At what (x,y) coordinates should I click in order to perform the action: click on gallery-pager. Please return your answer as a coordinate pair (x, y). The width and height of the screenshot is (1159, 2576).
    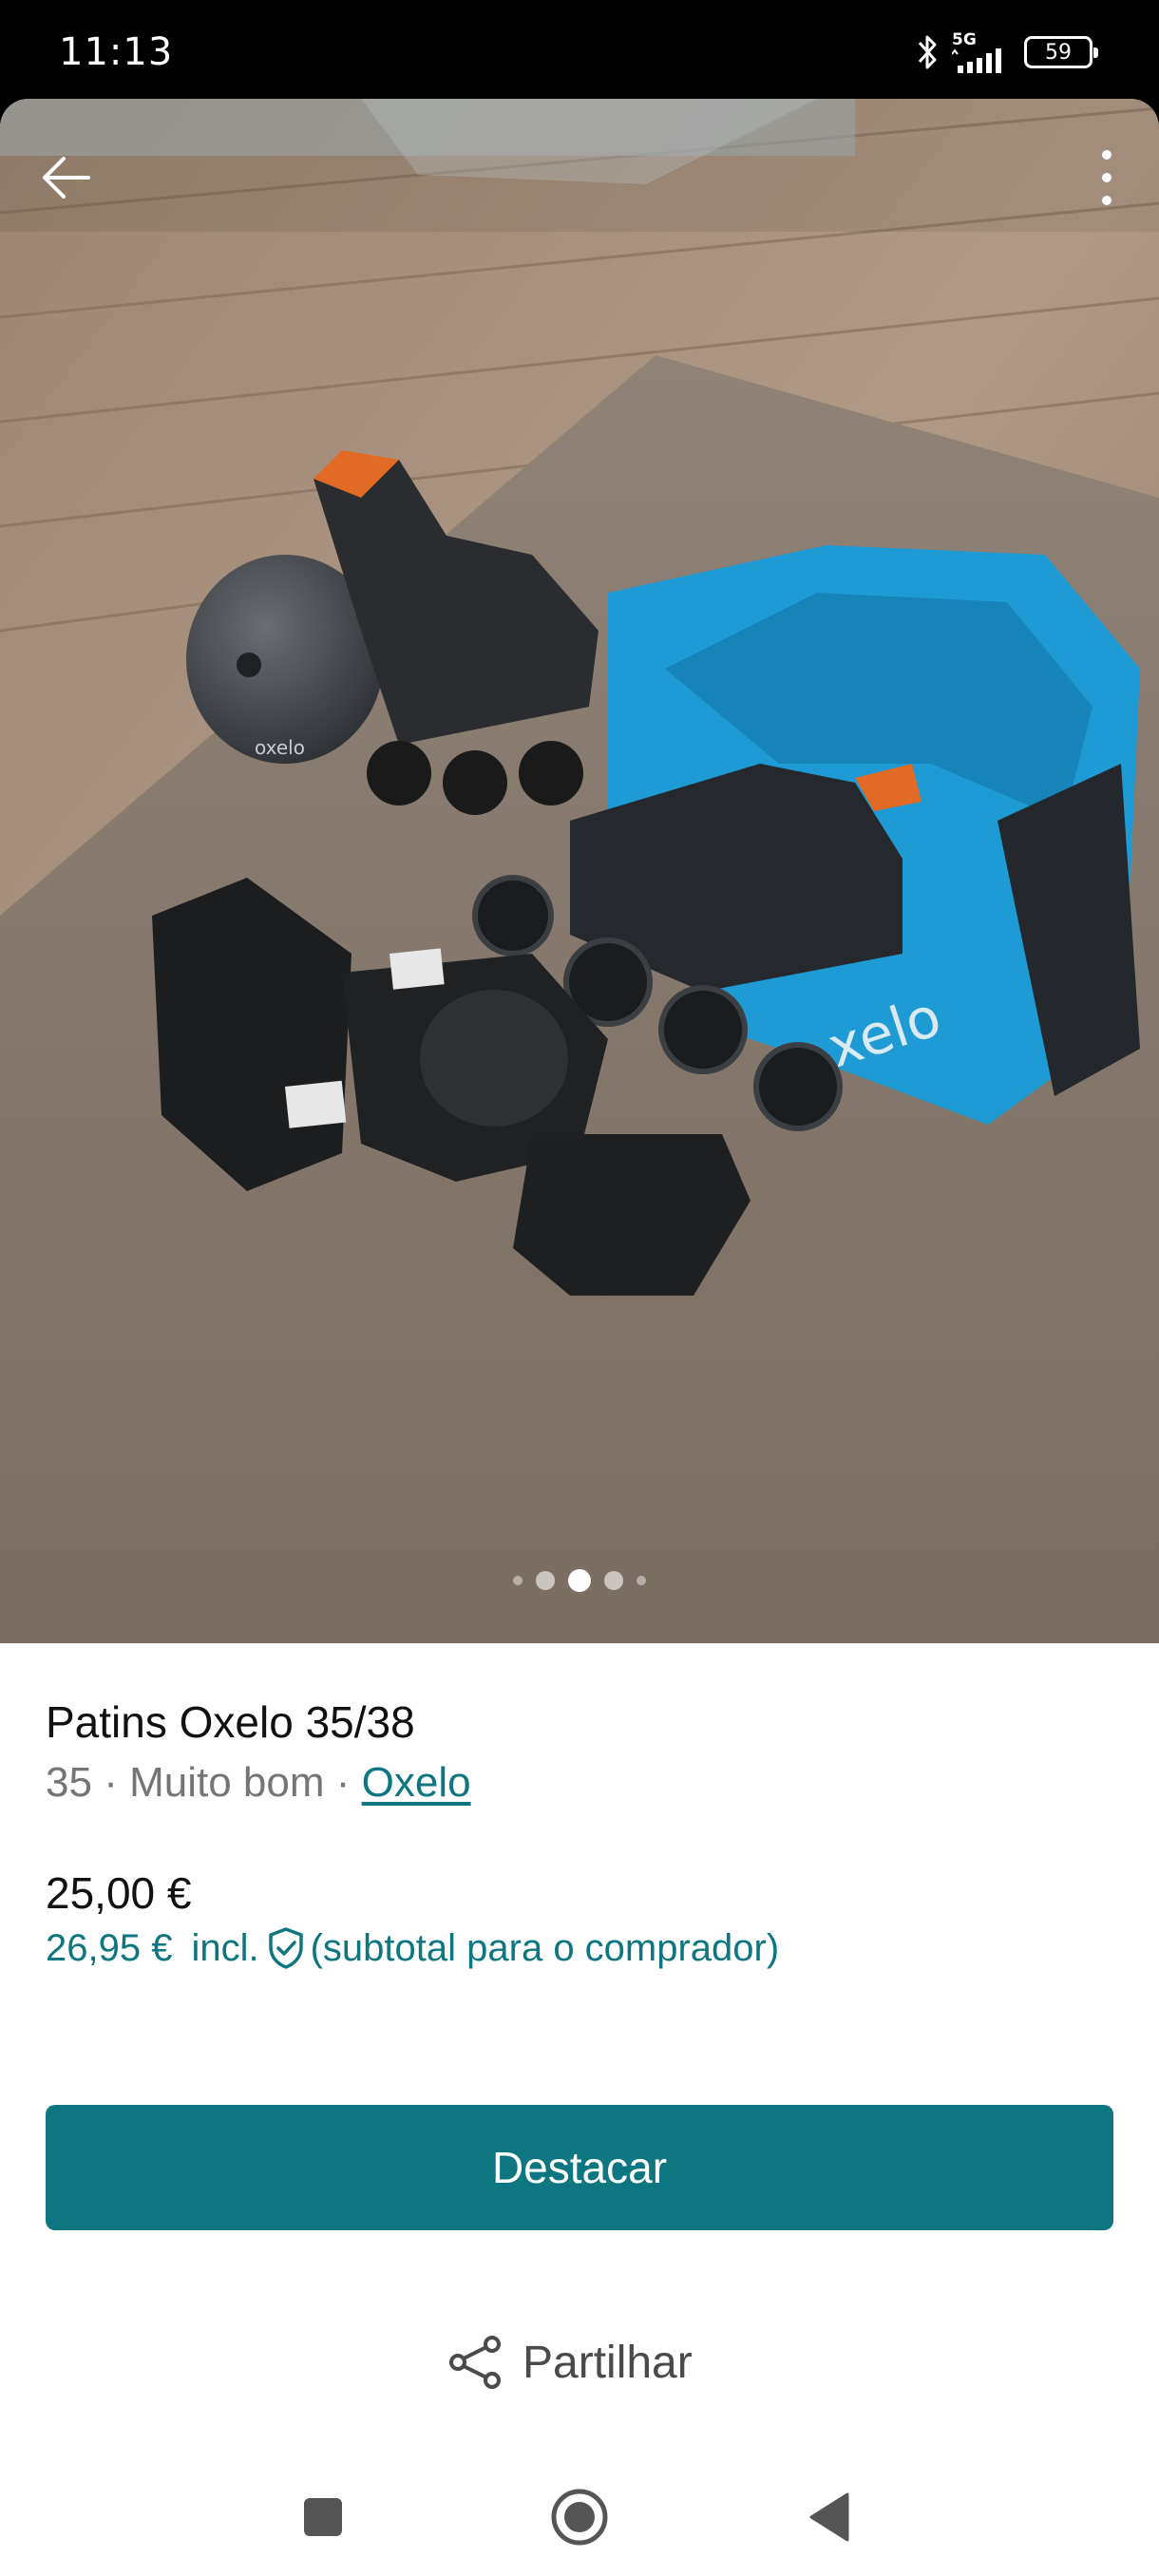
    Looking at the image, I should click on (579, 1580).